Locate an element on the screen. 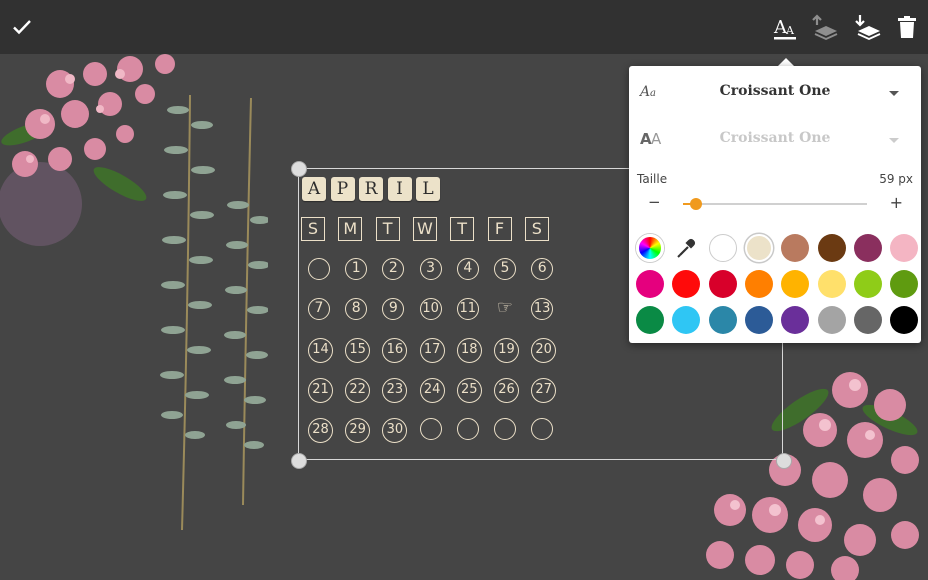 The width and height of the screenshot is (928, 580). font-case-dropdown: AA Croissant One is located at coordinates (775, 140).